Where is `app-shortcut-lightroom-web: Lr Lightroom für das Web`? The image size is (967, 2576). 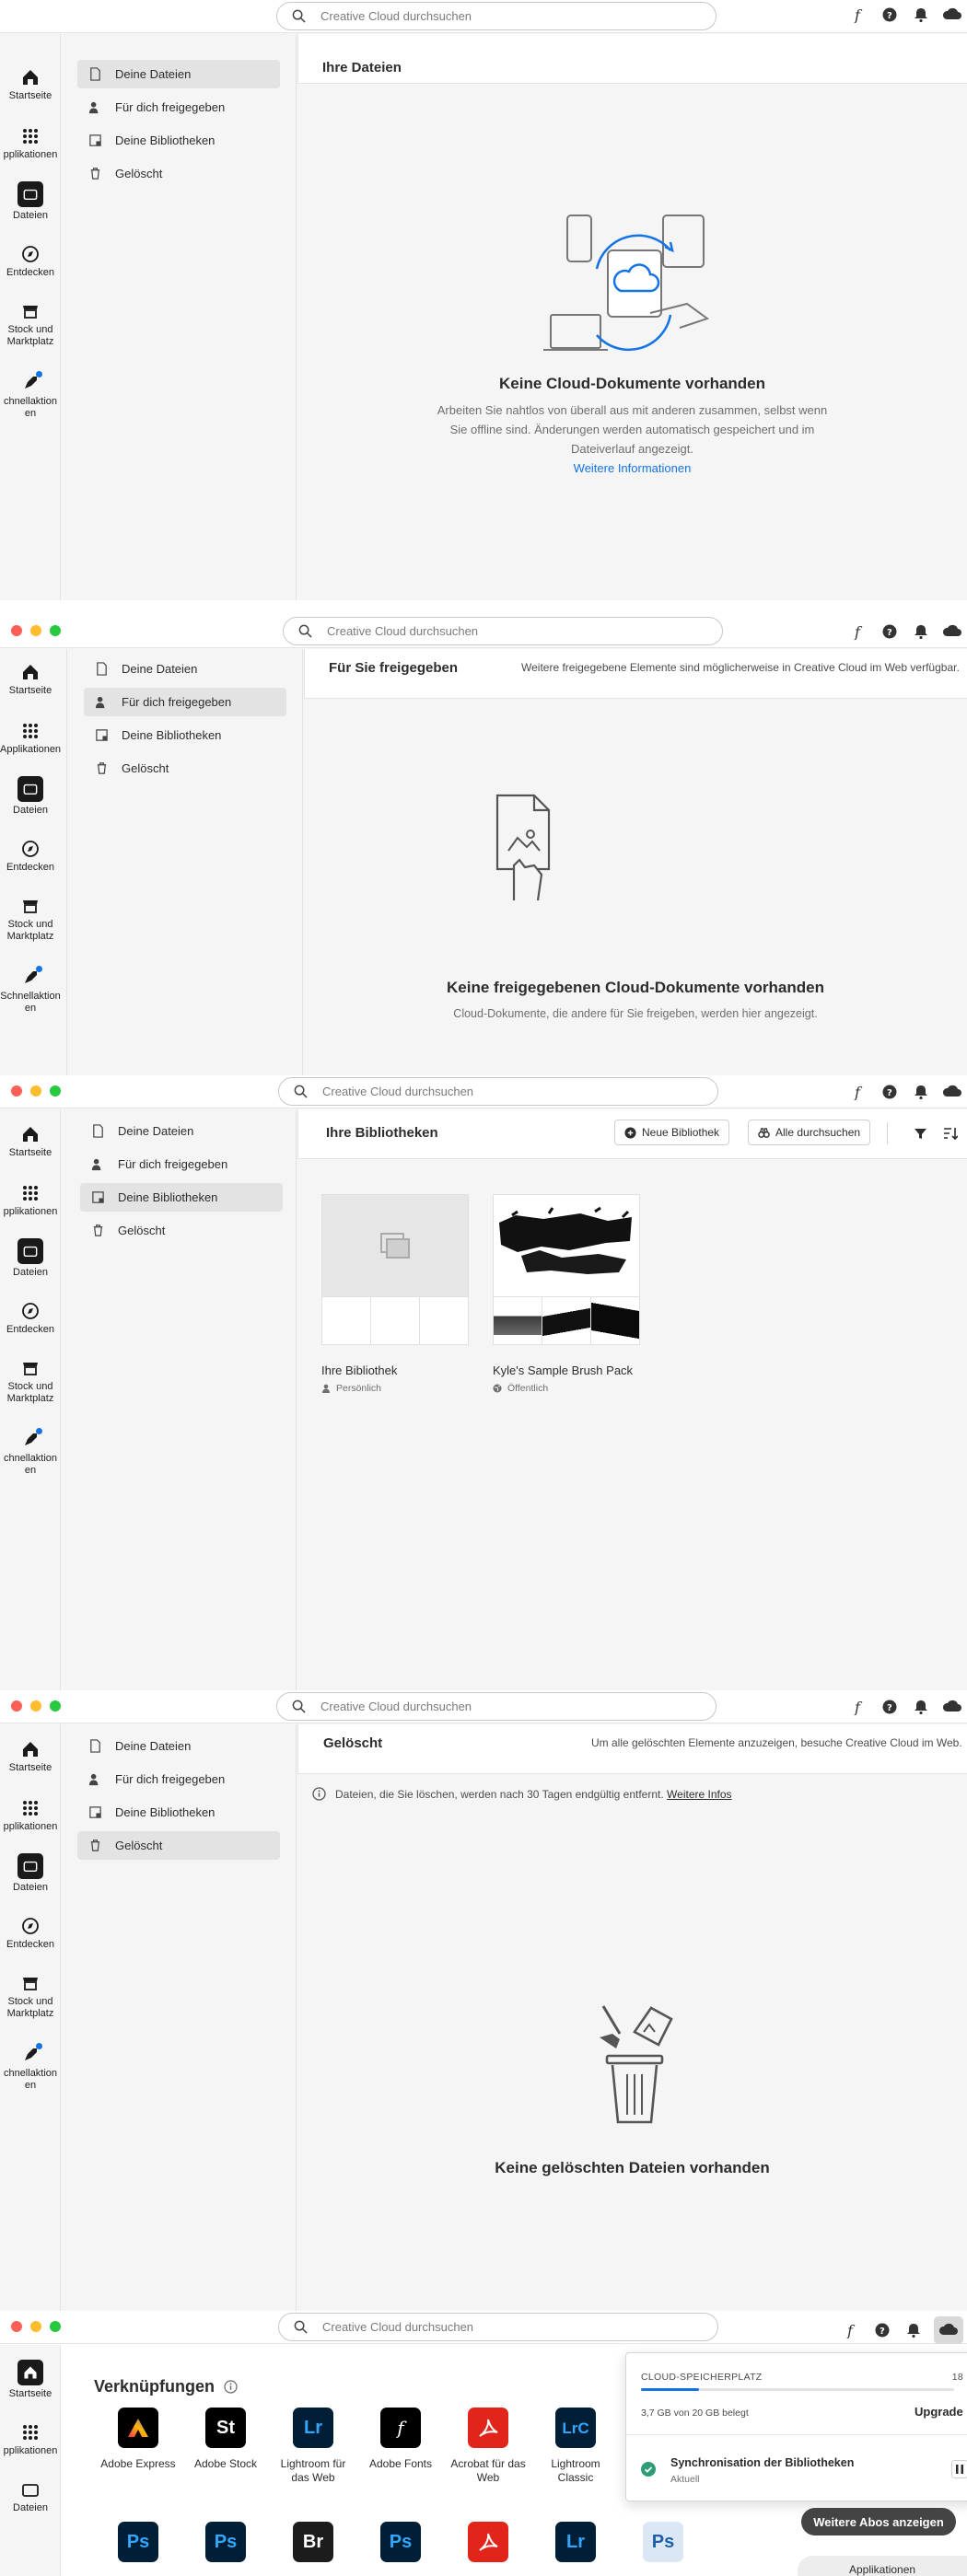 app-shortcut-lightroom-web: Lr Lightroom für das Web is located at coordinates (313, 2446).